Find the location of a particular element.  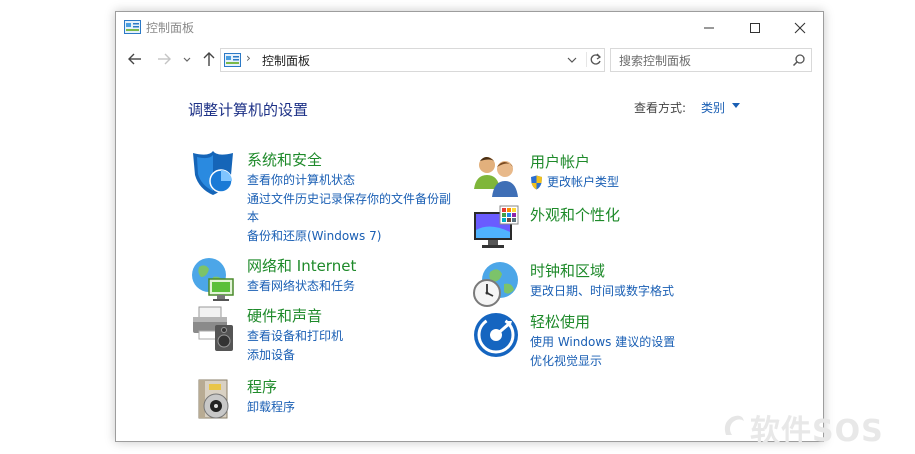

link-file-history-backup-cont: 本 is located at coordinates (349, 217).